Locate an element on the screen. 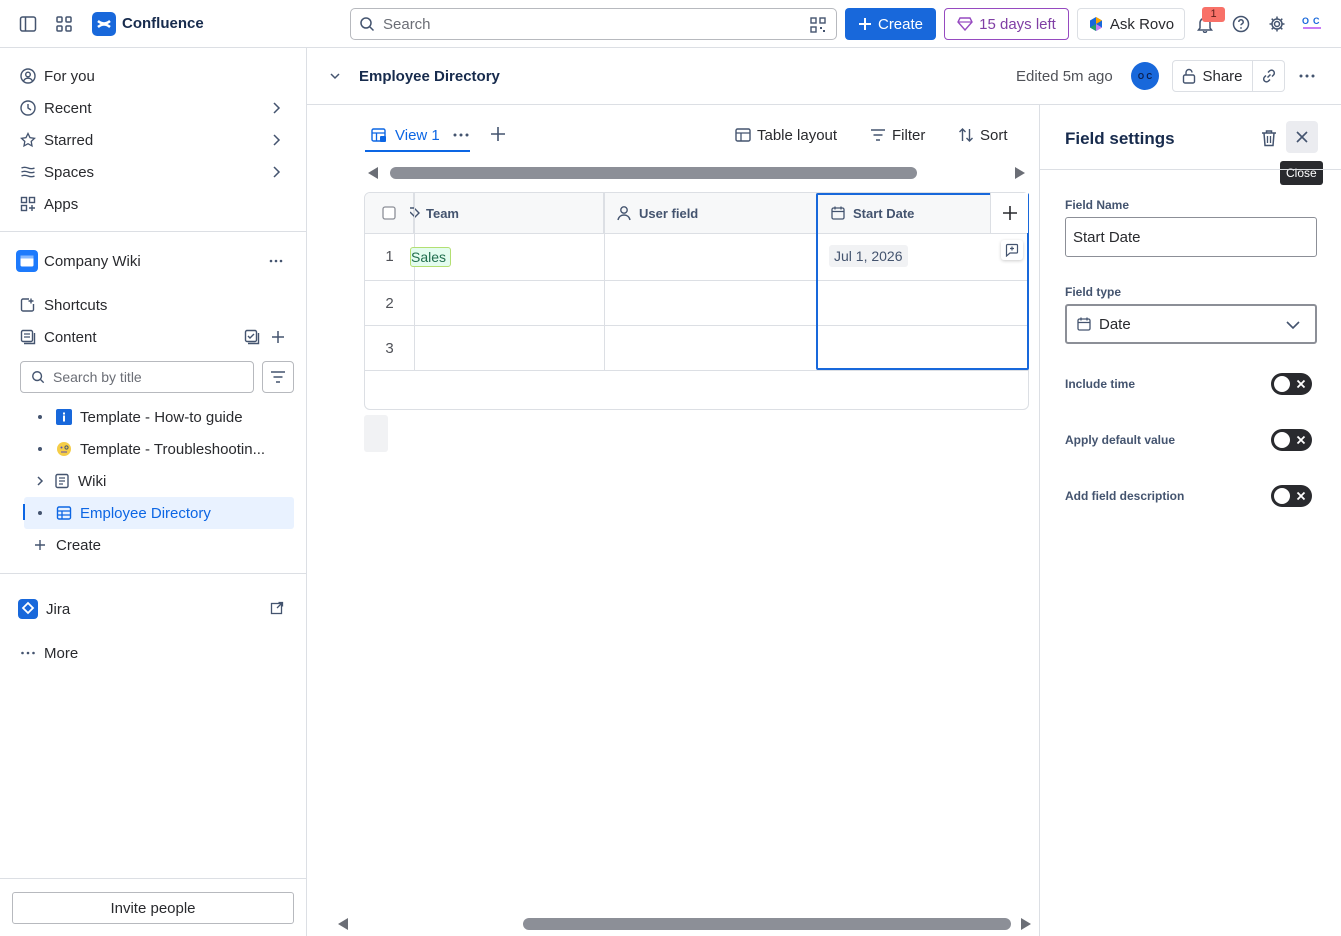  database-table: Team User field Start Date 1 2 3 is located at coordinates (696, 301).